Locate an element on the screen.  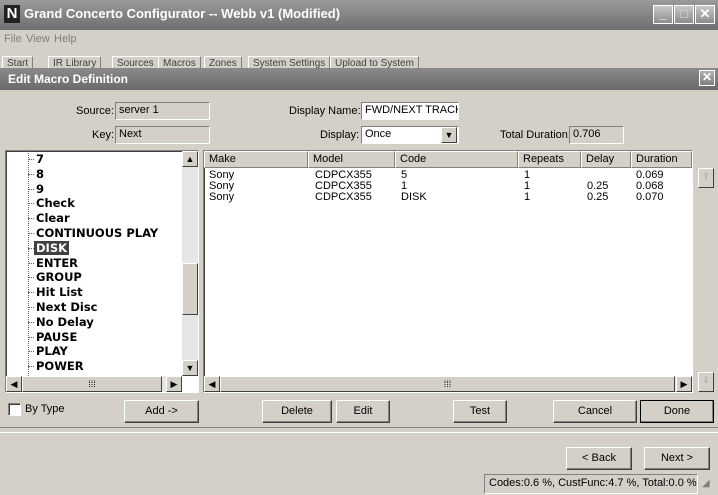
delete-button: Delete is located at coordinates (297, 411).